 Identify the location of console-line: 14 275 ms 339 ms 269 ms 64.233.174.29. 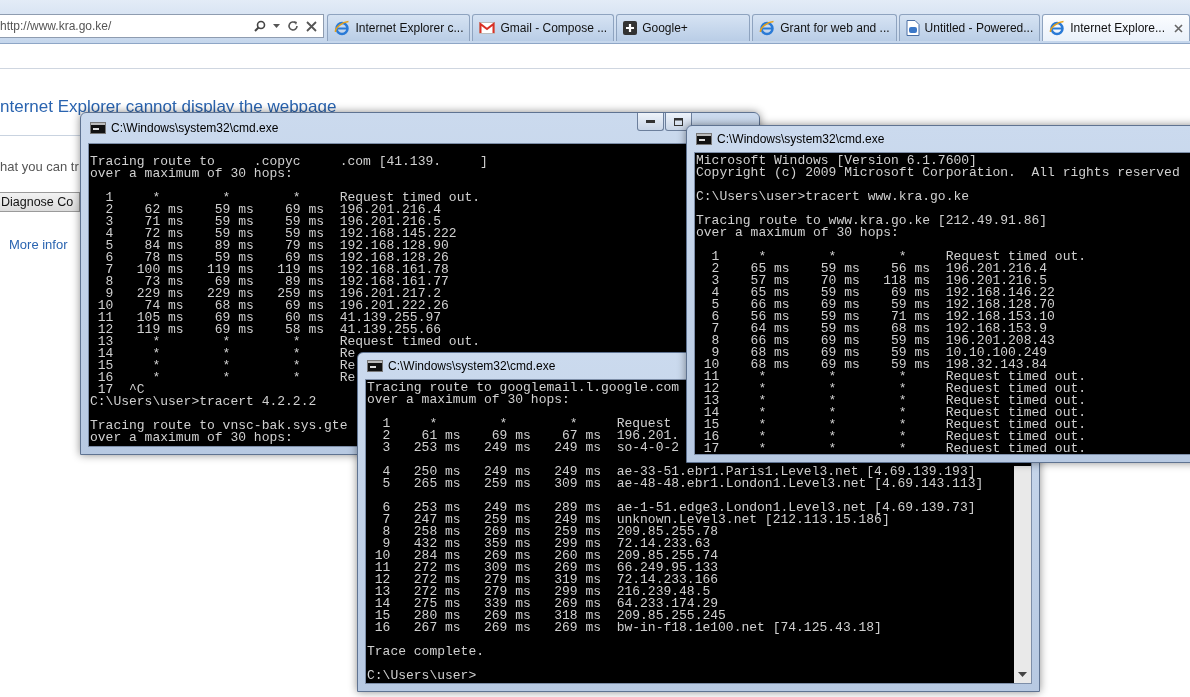
(546, 604).